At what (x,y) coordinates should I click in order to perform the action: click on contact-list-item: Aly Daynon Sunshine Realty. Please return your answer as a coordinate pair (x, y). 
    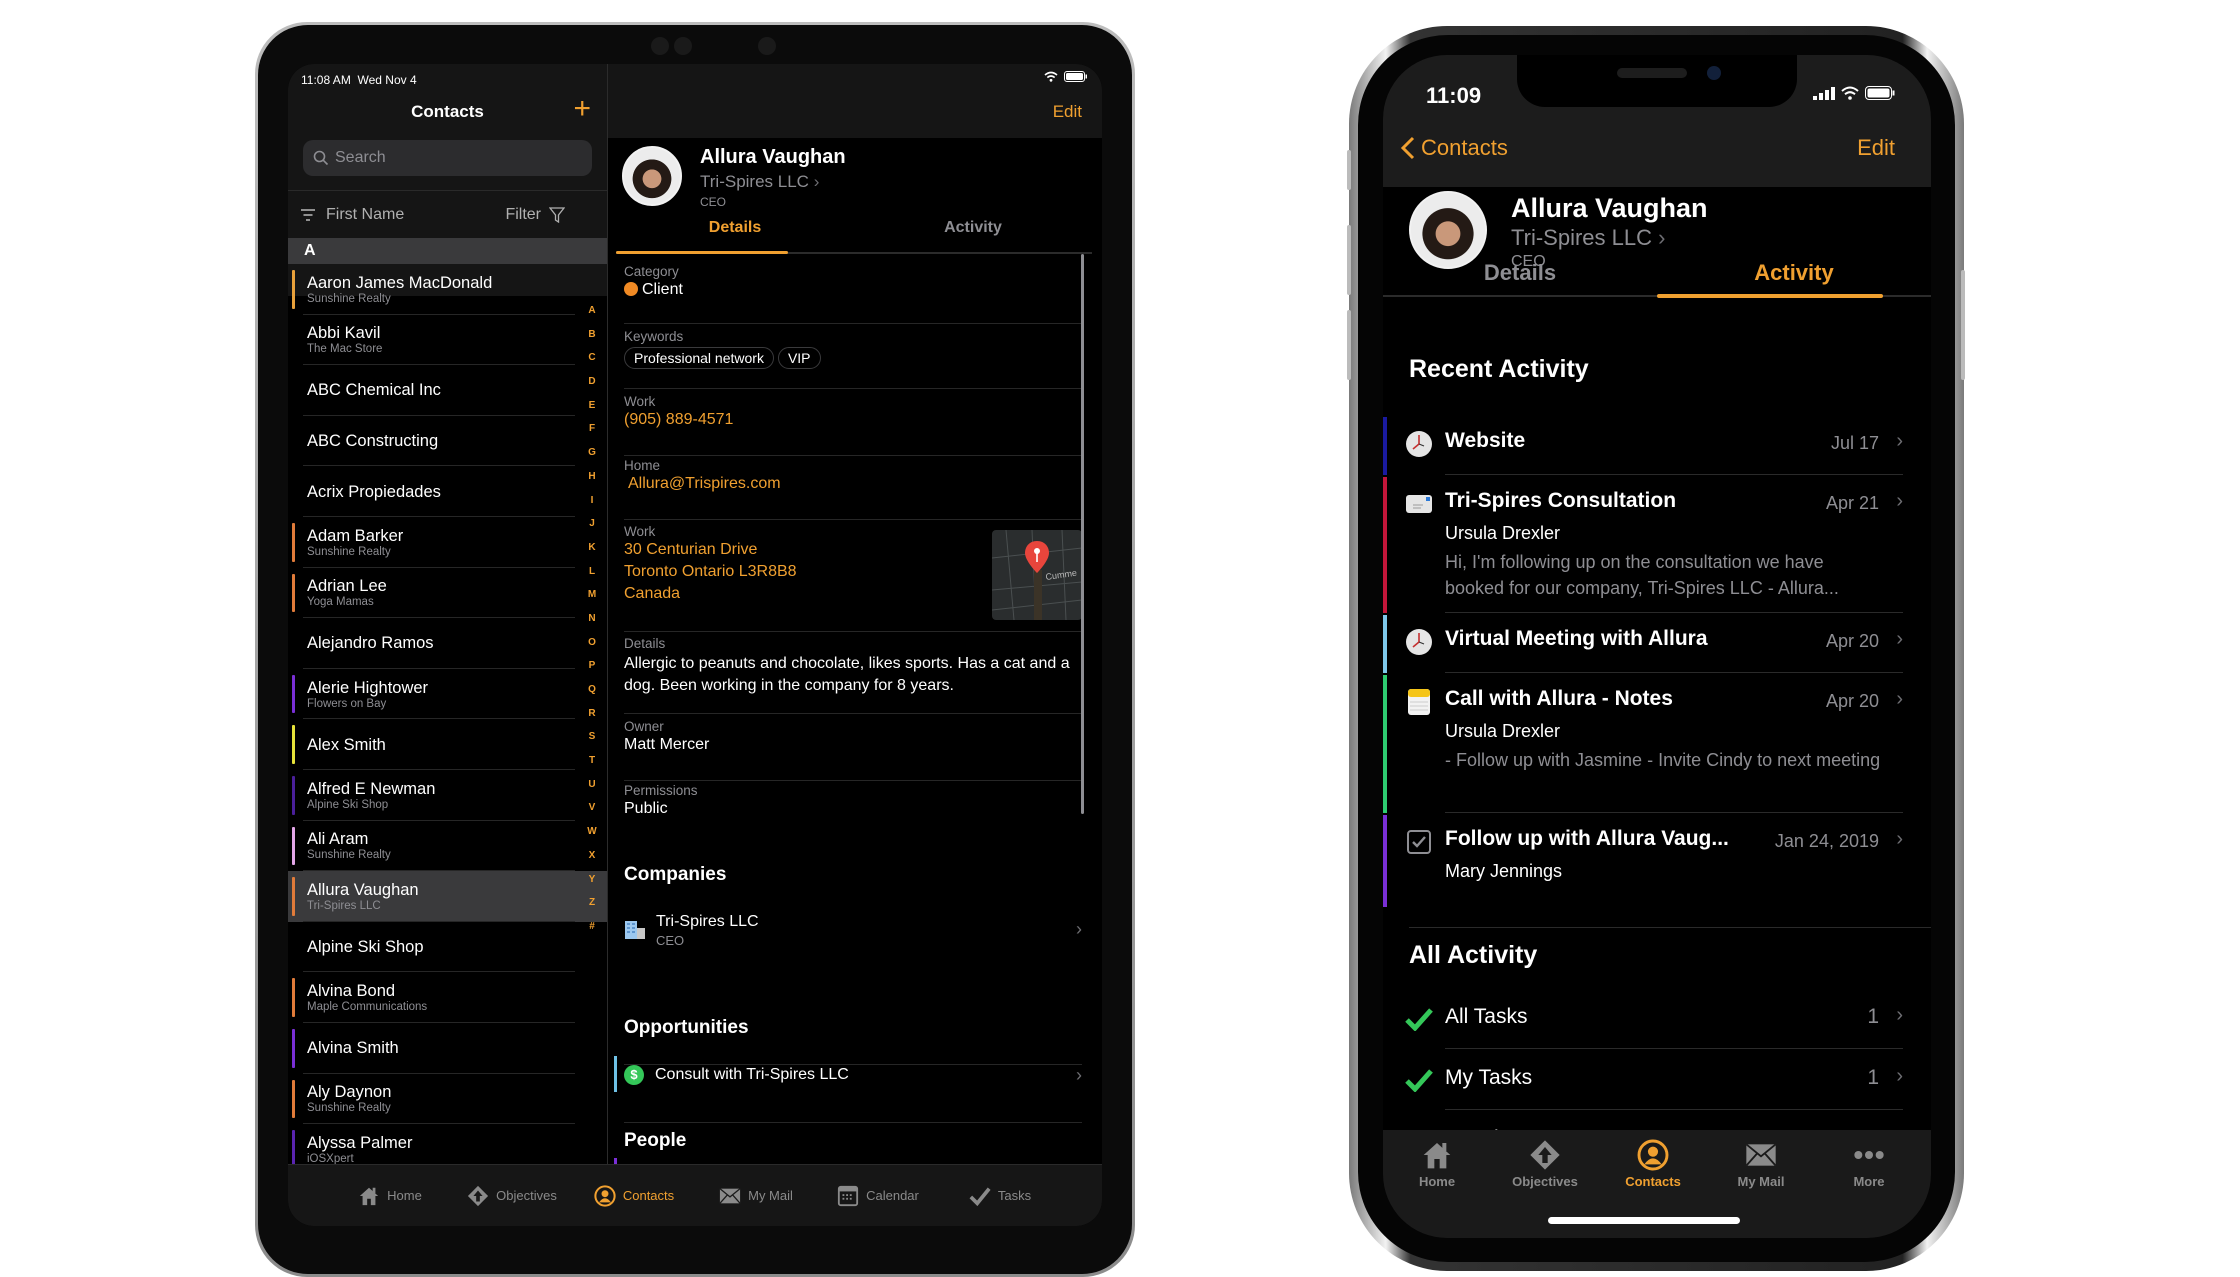
    Looking at the image, I should click on (447, 1099).